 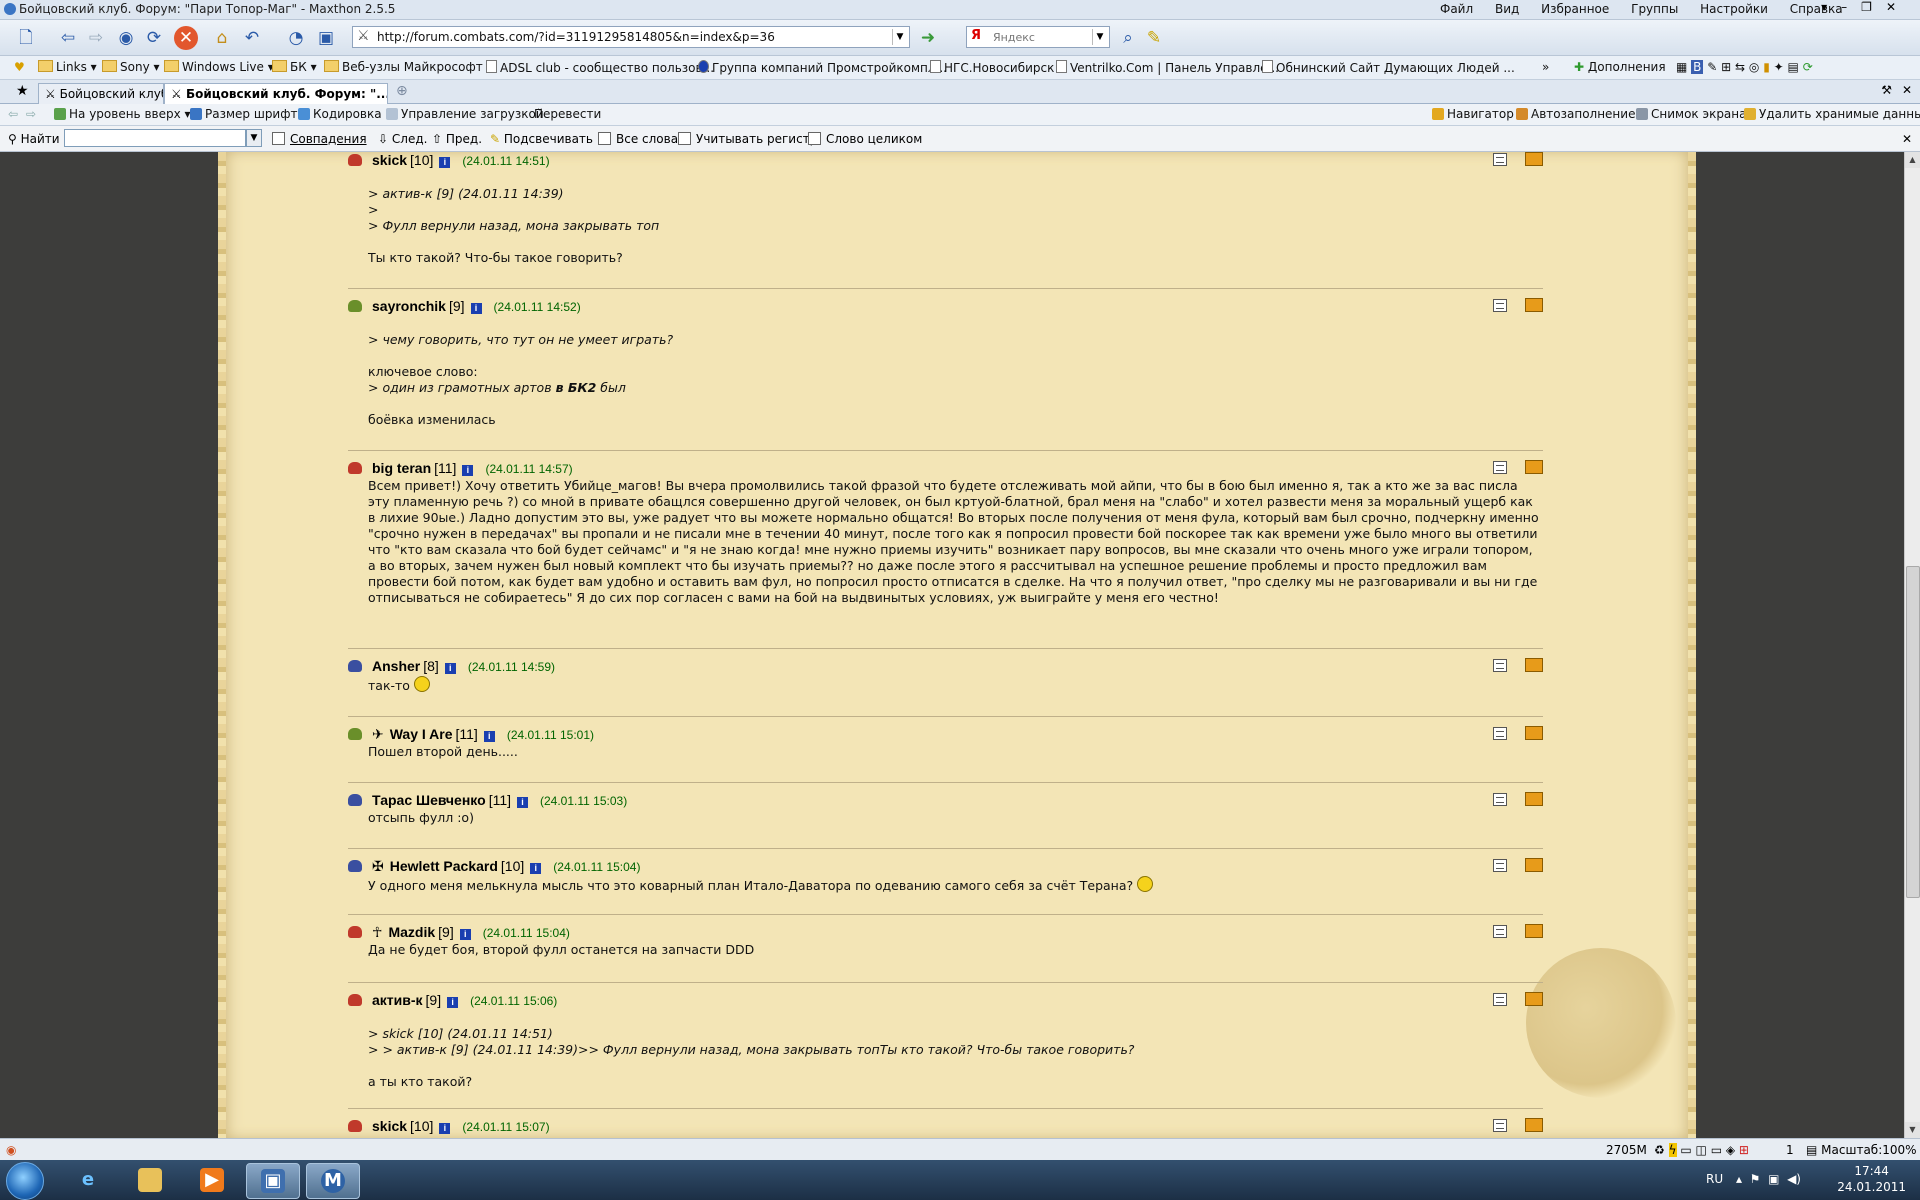 What do you see at coordinates (1755, 1179) in the screenshot?
I see `flag-icon: ⚑` at bounding box center [1755, 1179].